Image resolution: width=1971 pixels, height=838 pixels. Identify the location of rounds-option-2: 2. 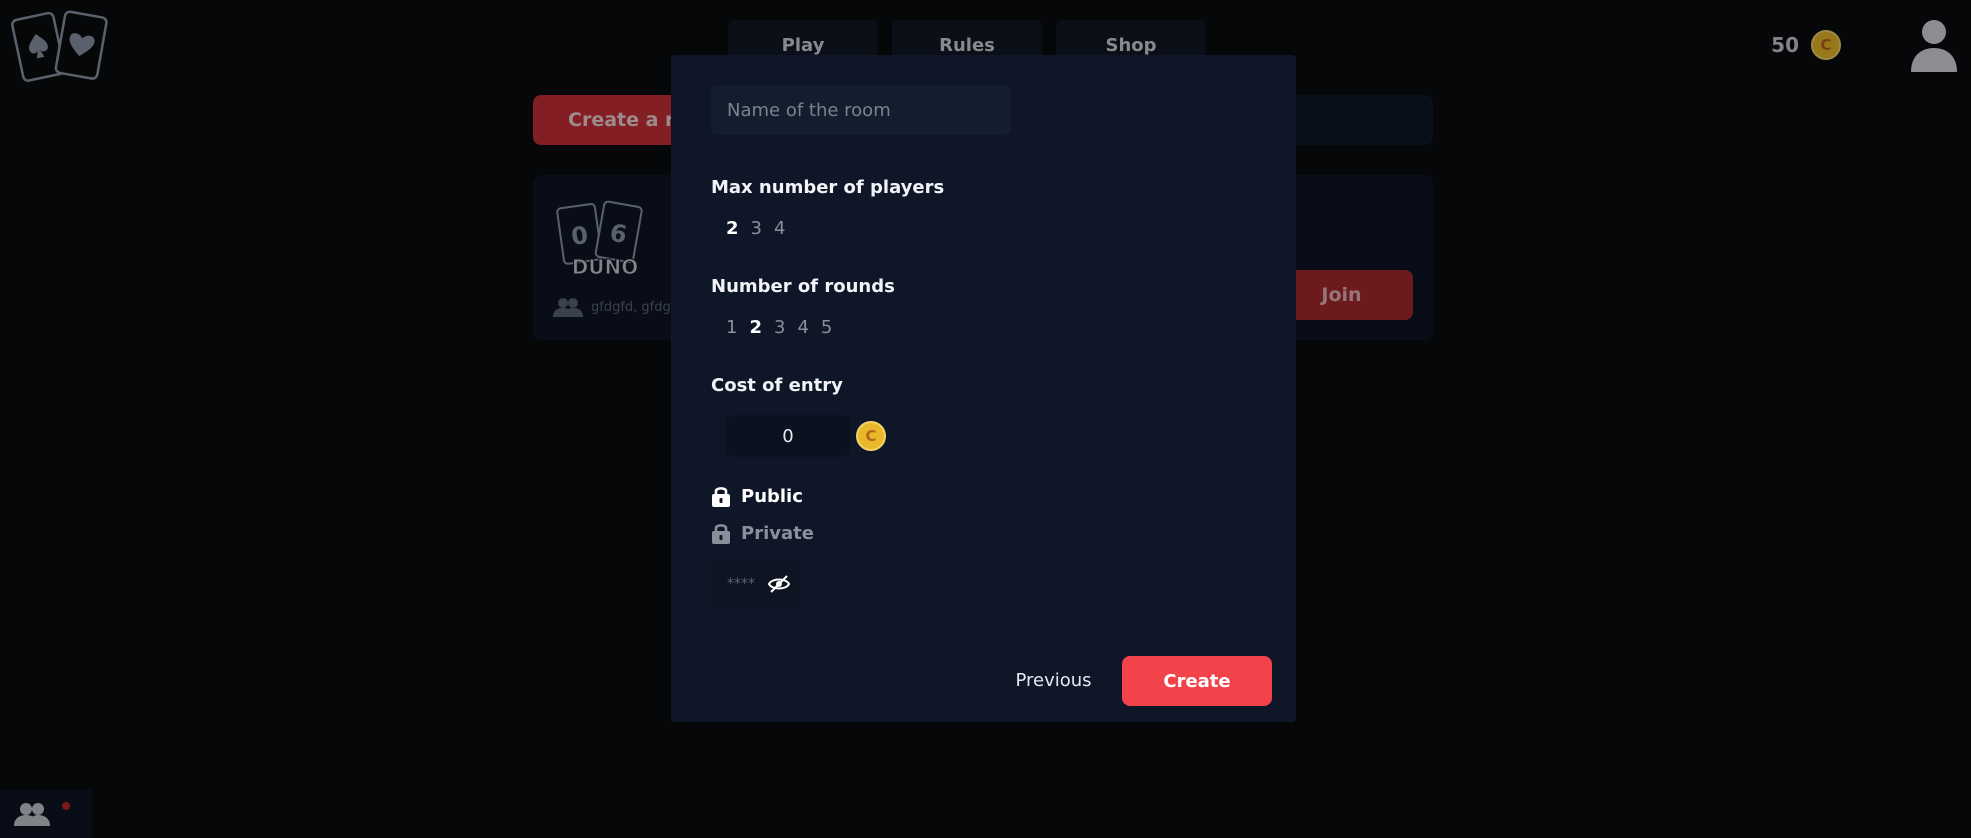
(755, 327).